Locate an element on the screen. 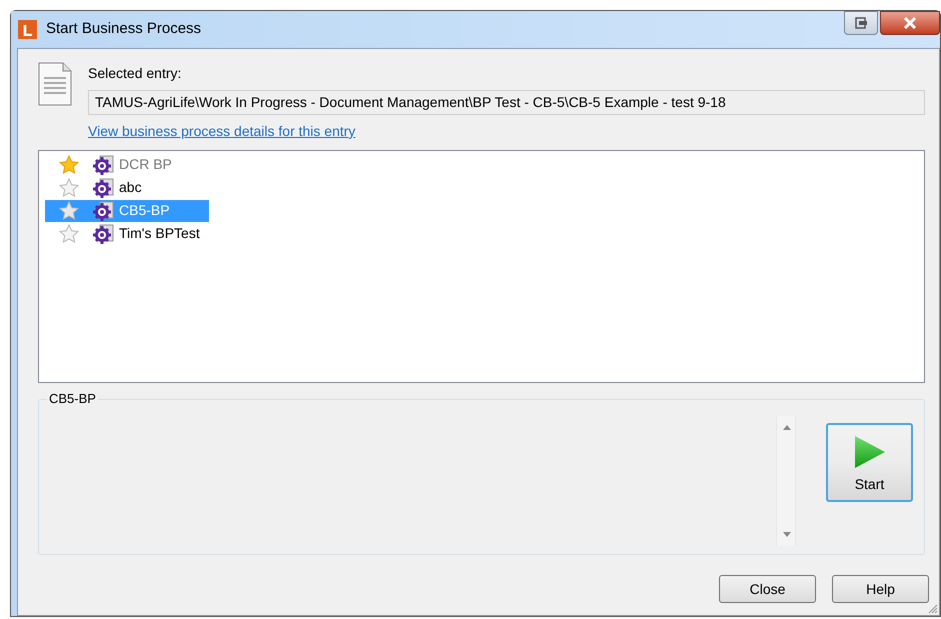  restore-icon is located at coordinates (861, 23).